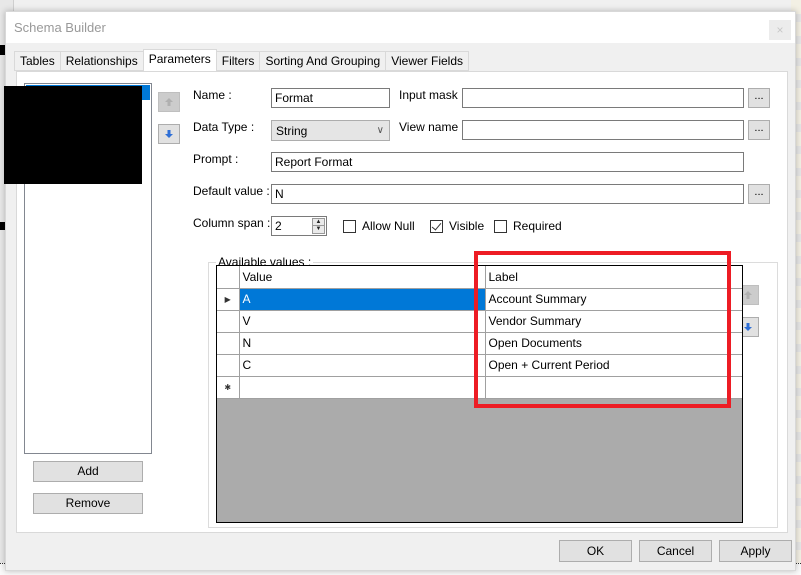 The height and width of the screenshot is (575, 801). What do you see at coordinates (228, 277) in the screenshot?
I see `row-header-corner` at bounding box center [228, 277].